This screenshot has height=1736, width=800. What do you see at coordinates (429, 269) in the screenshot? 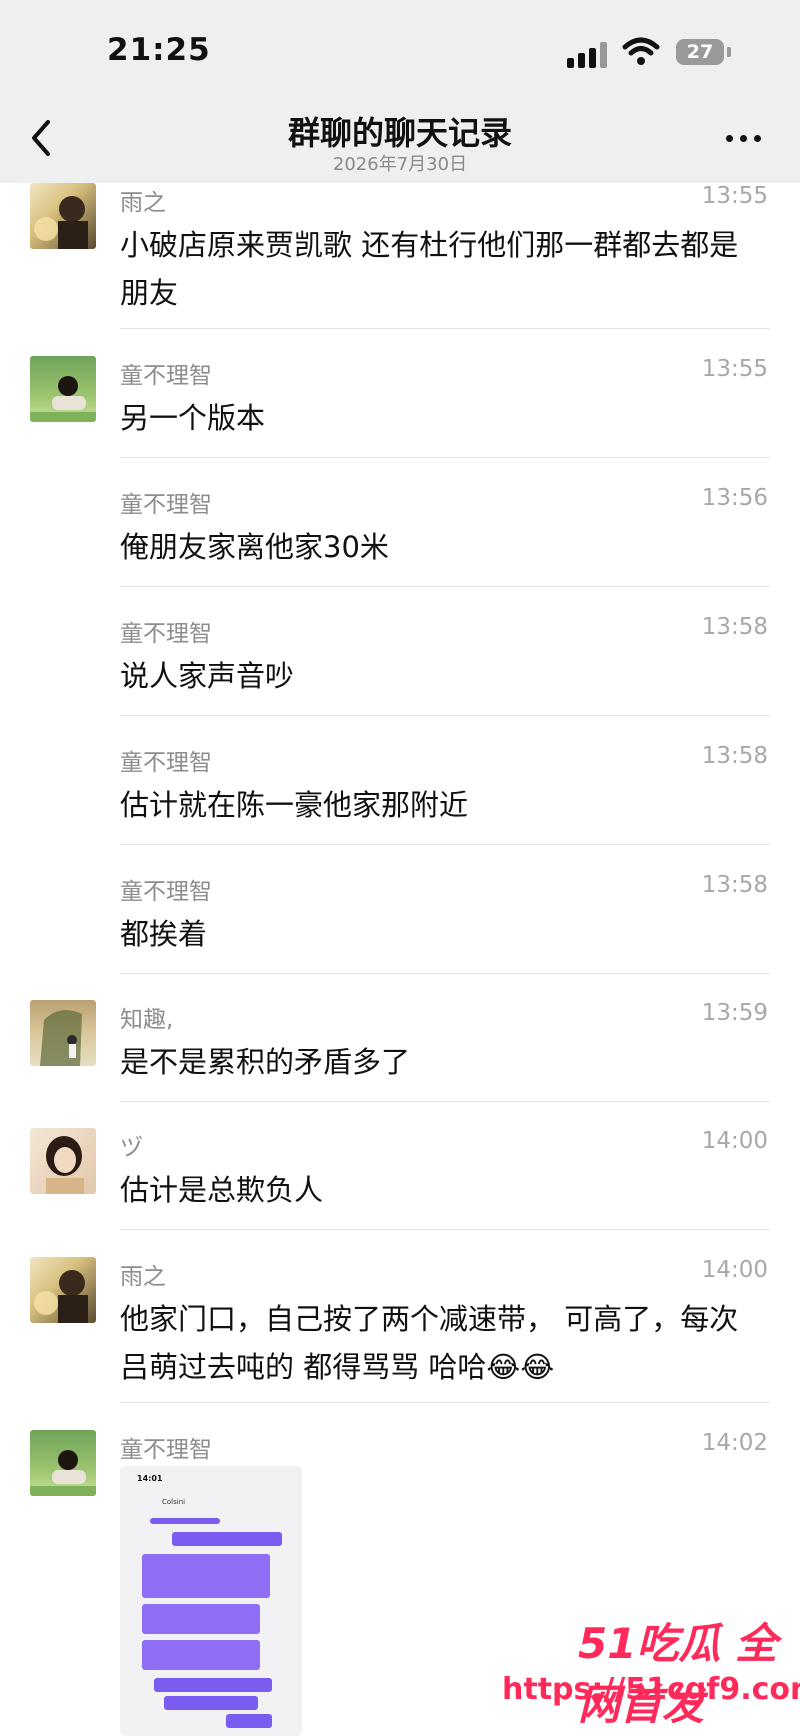
I see `message-text: 小破店原来贾凯歌 还有杜行他们那一群都去都是朋友` at bounding box center [429, 269].